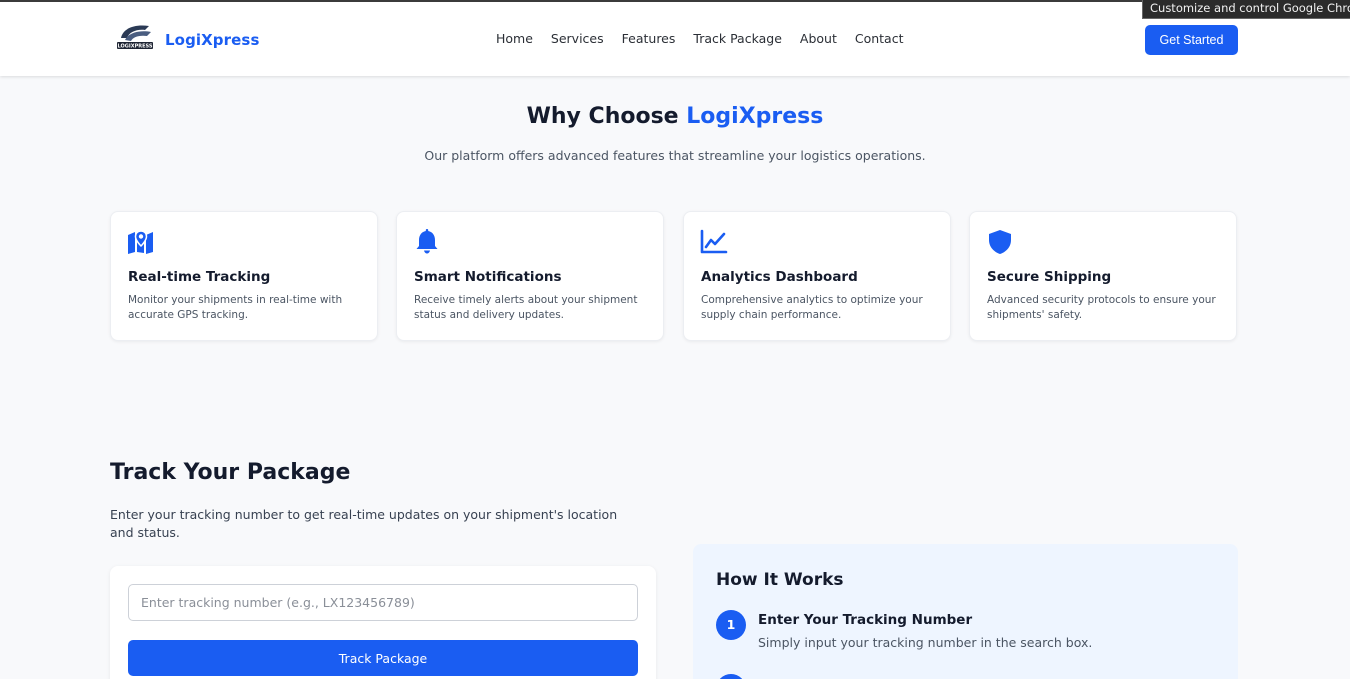  What do you see at coordinates (488, 277) in the screenshot?
I see `feature-title: Smart Notifications` at bounding box center [488, 277].